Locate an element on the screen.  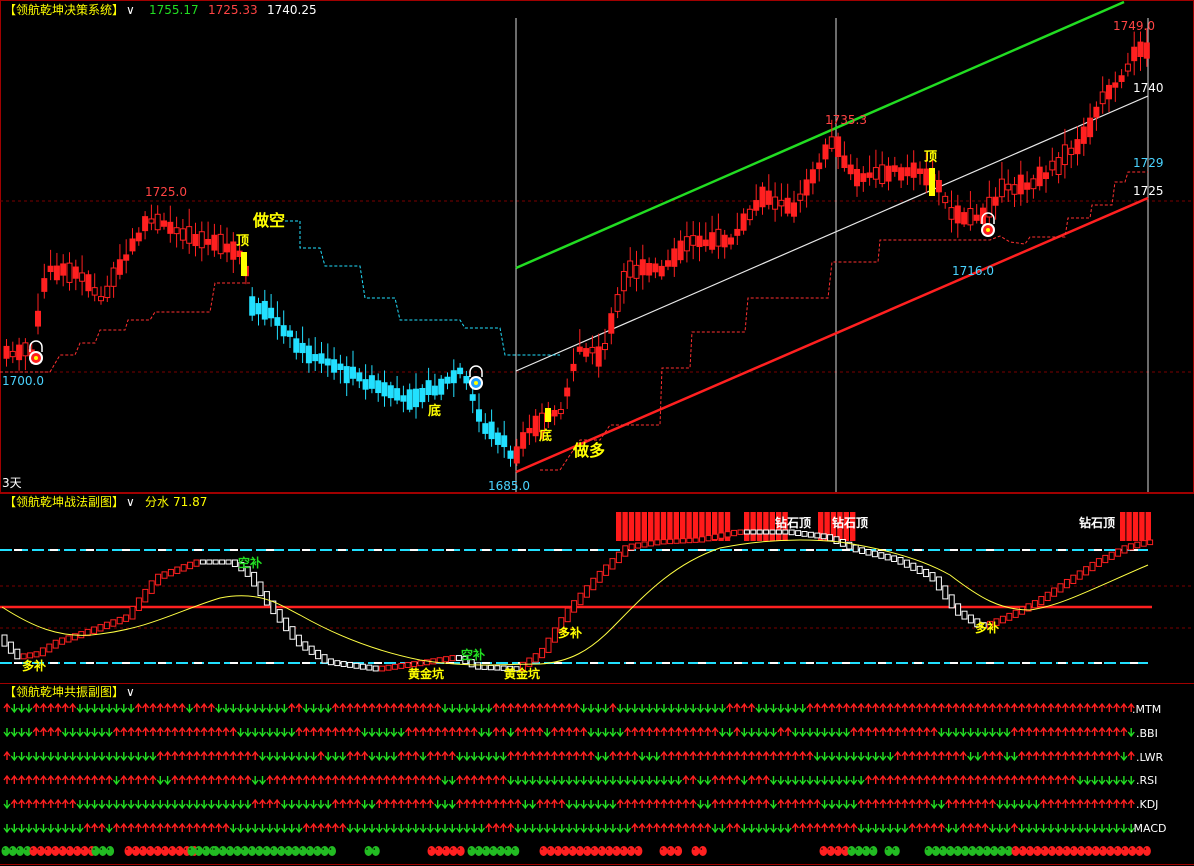
row-label-macd: .MACD is located at coordinates (1148, 828).